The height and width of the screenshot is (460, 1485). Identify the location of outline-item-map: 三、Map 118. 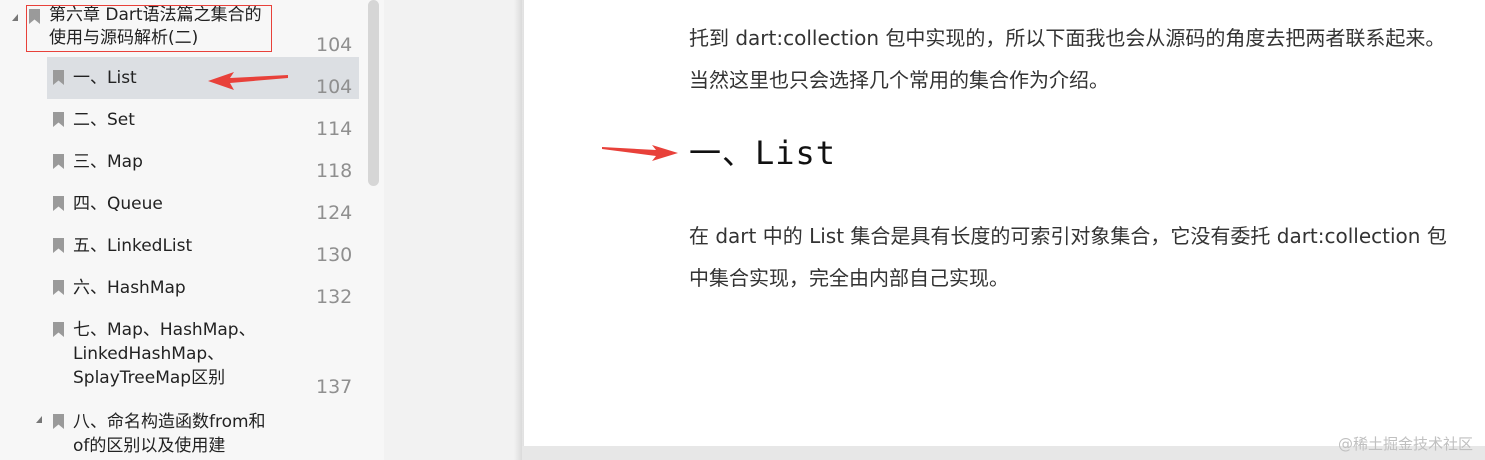
(203, 162).